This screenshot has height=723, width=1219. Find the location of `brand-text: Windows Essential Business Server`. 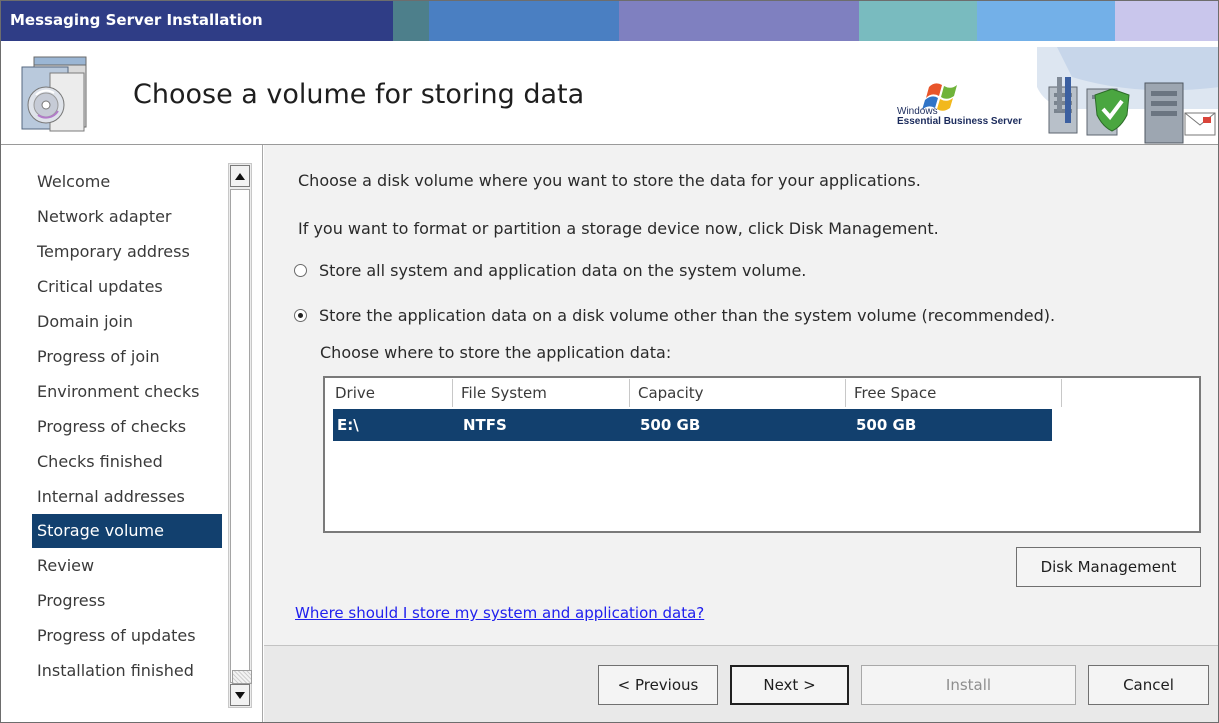

brand-text: Windows Essential Business Server is located at coordinates (959, 117).